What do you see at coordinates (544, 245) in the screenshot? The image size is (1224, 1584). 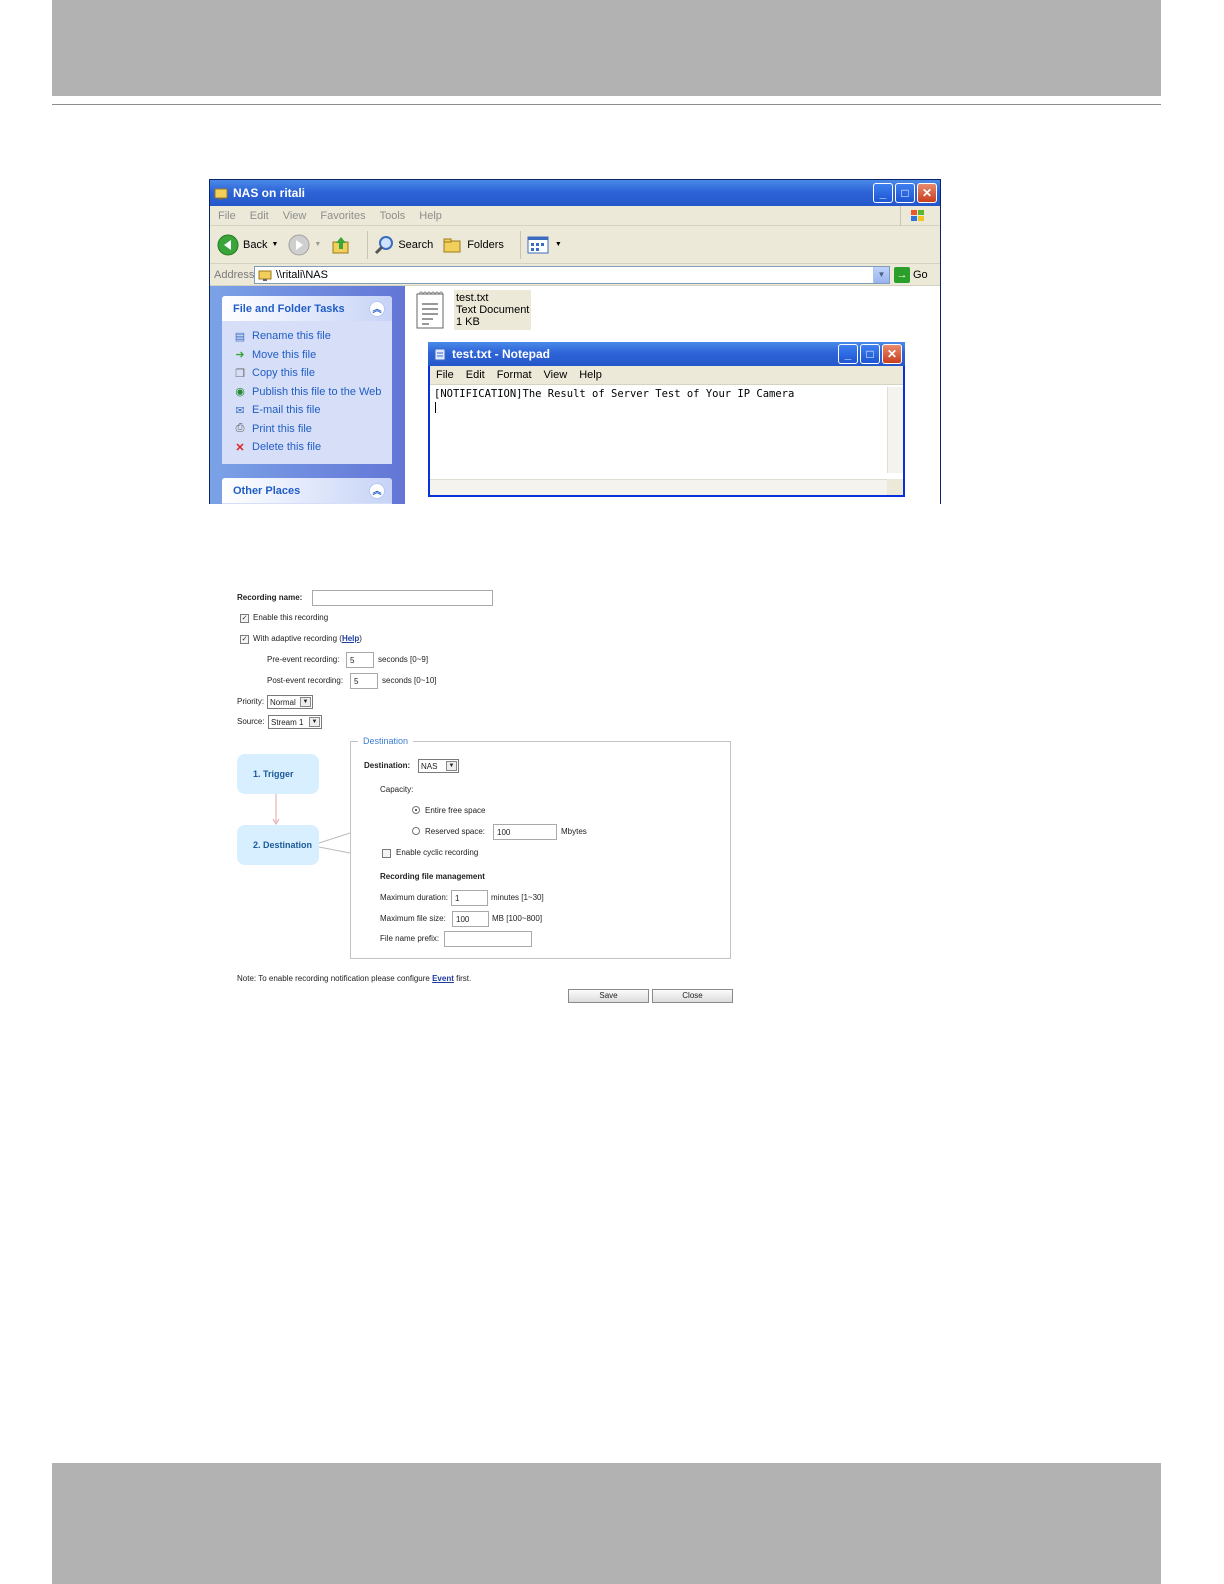 I see `views-button: ▼` at bounding box center [544, 245].